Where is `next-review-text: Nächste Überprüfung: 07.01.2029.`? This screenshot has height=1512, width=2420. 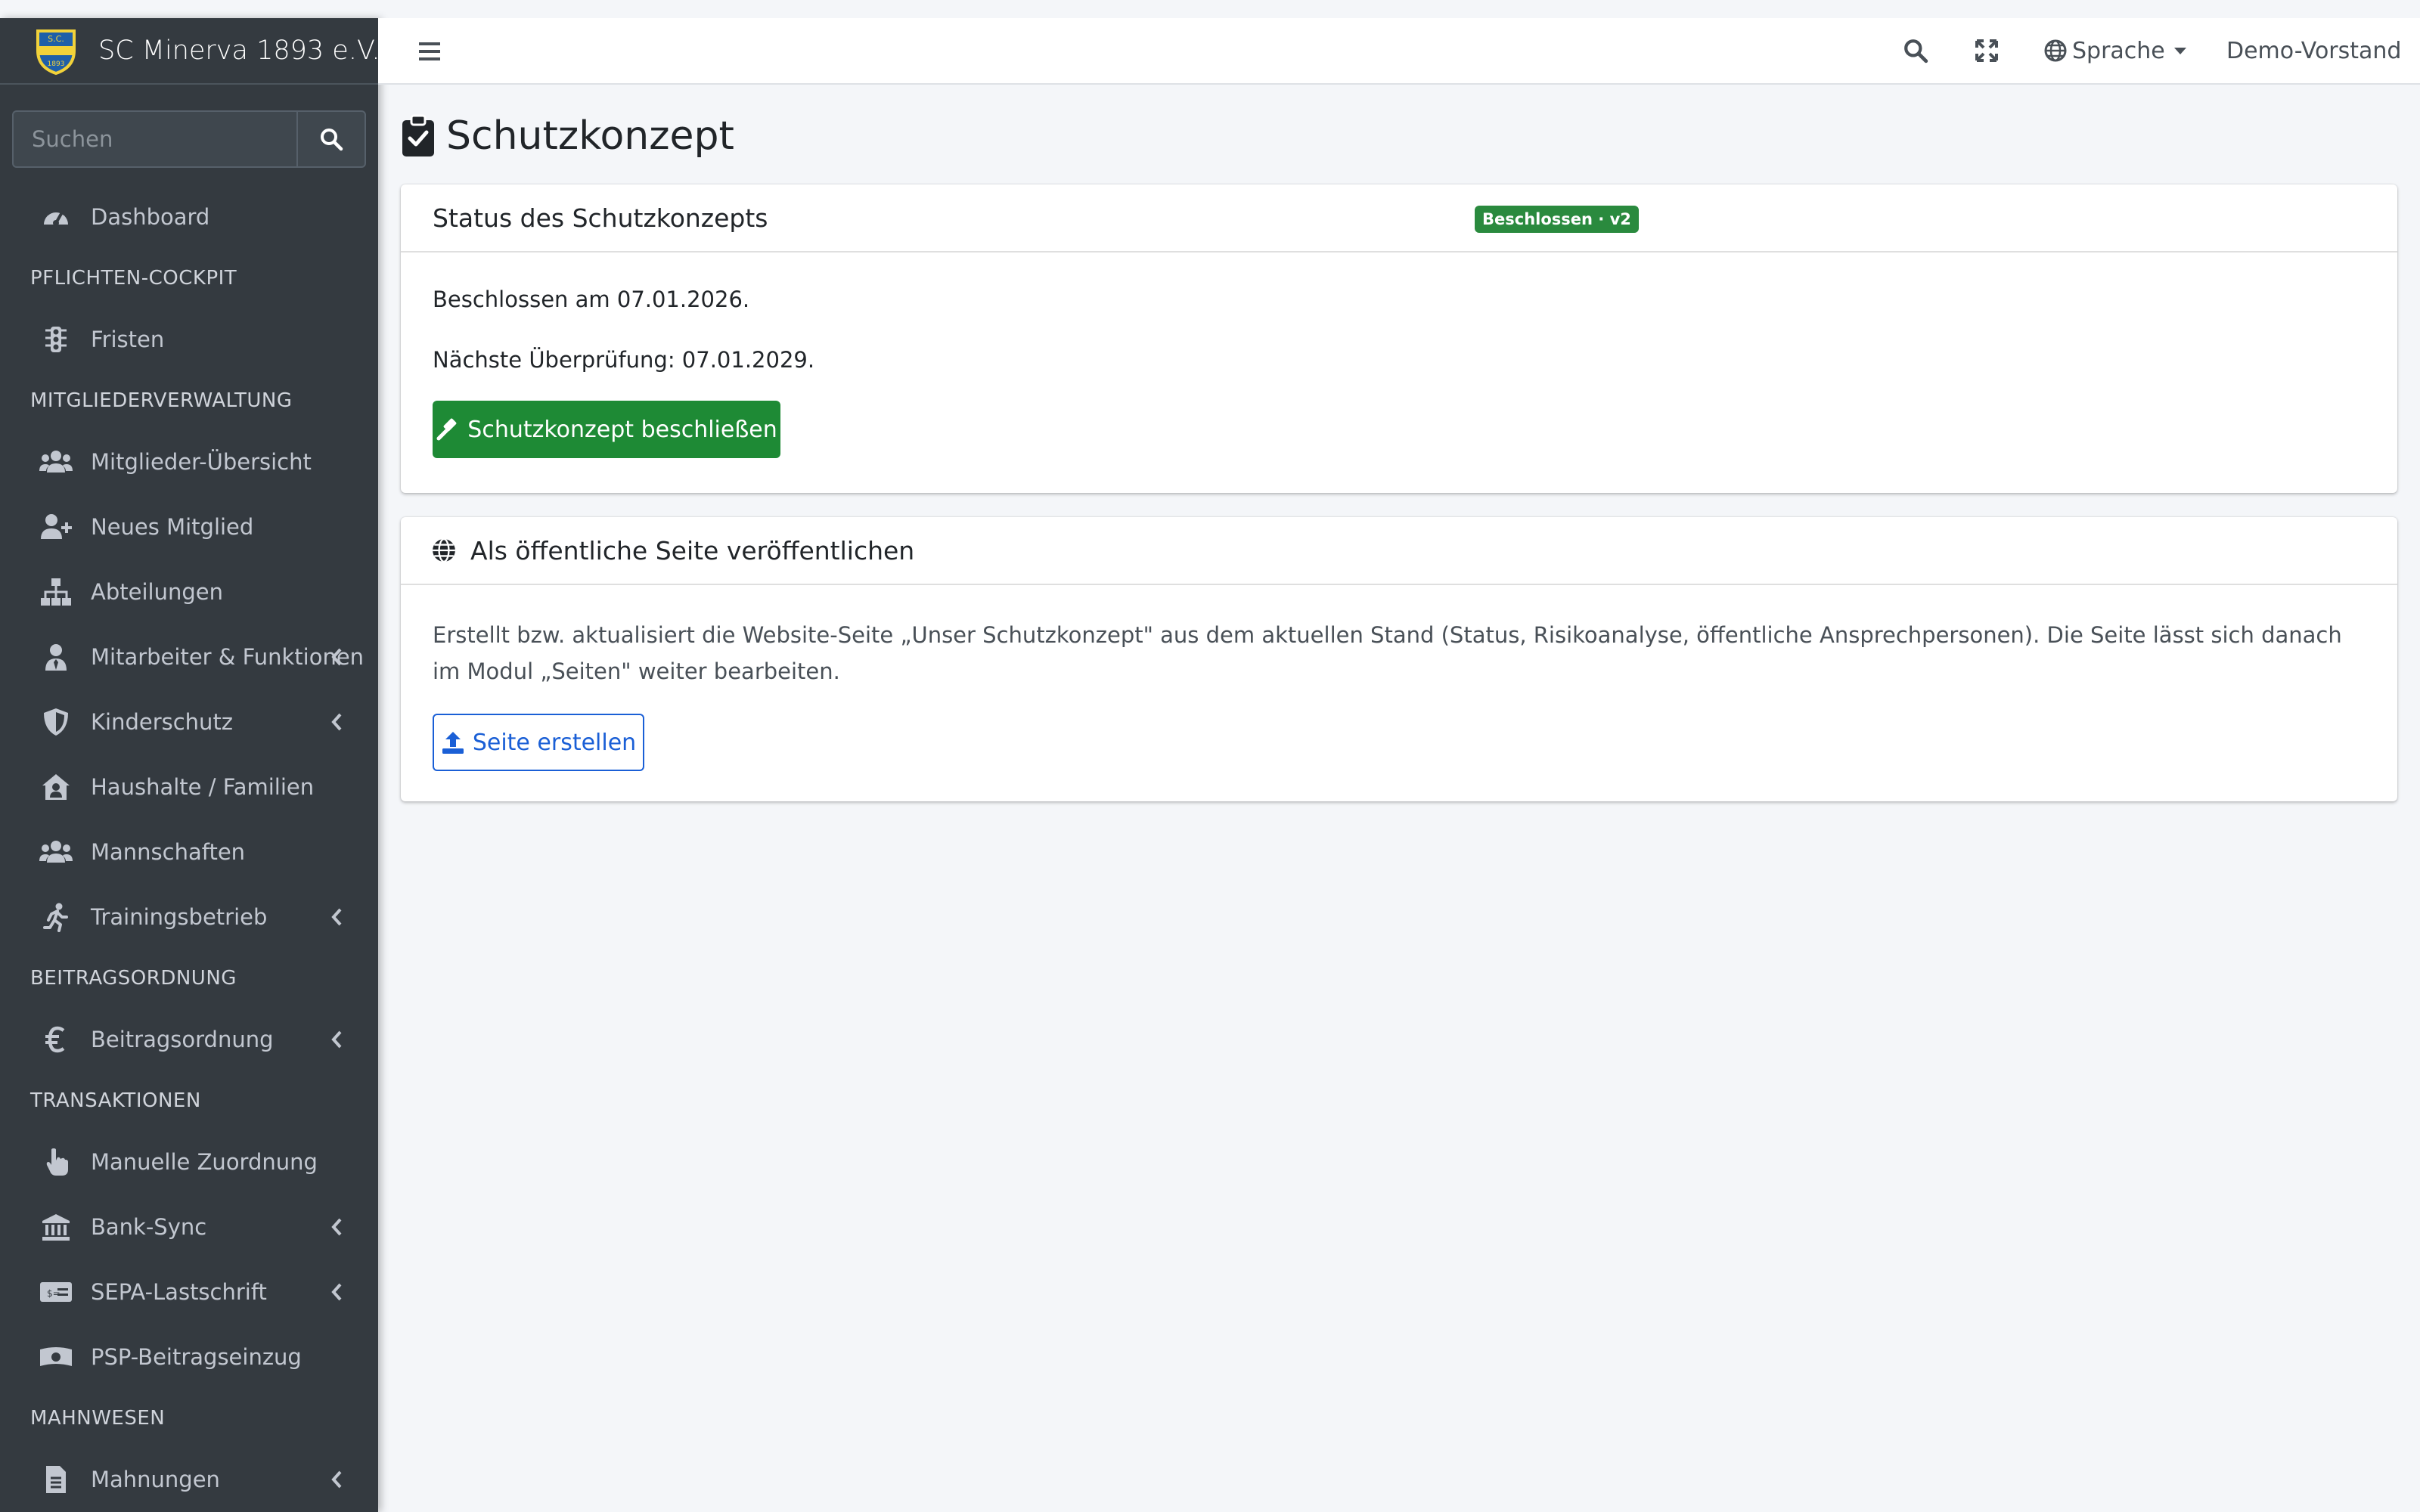 next-review-text: Nächste Überprüfung: 07.01.2029. is located at coordinates (624, 360).